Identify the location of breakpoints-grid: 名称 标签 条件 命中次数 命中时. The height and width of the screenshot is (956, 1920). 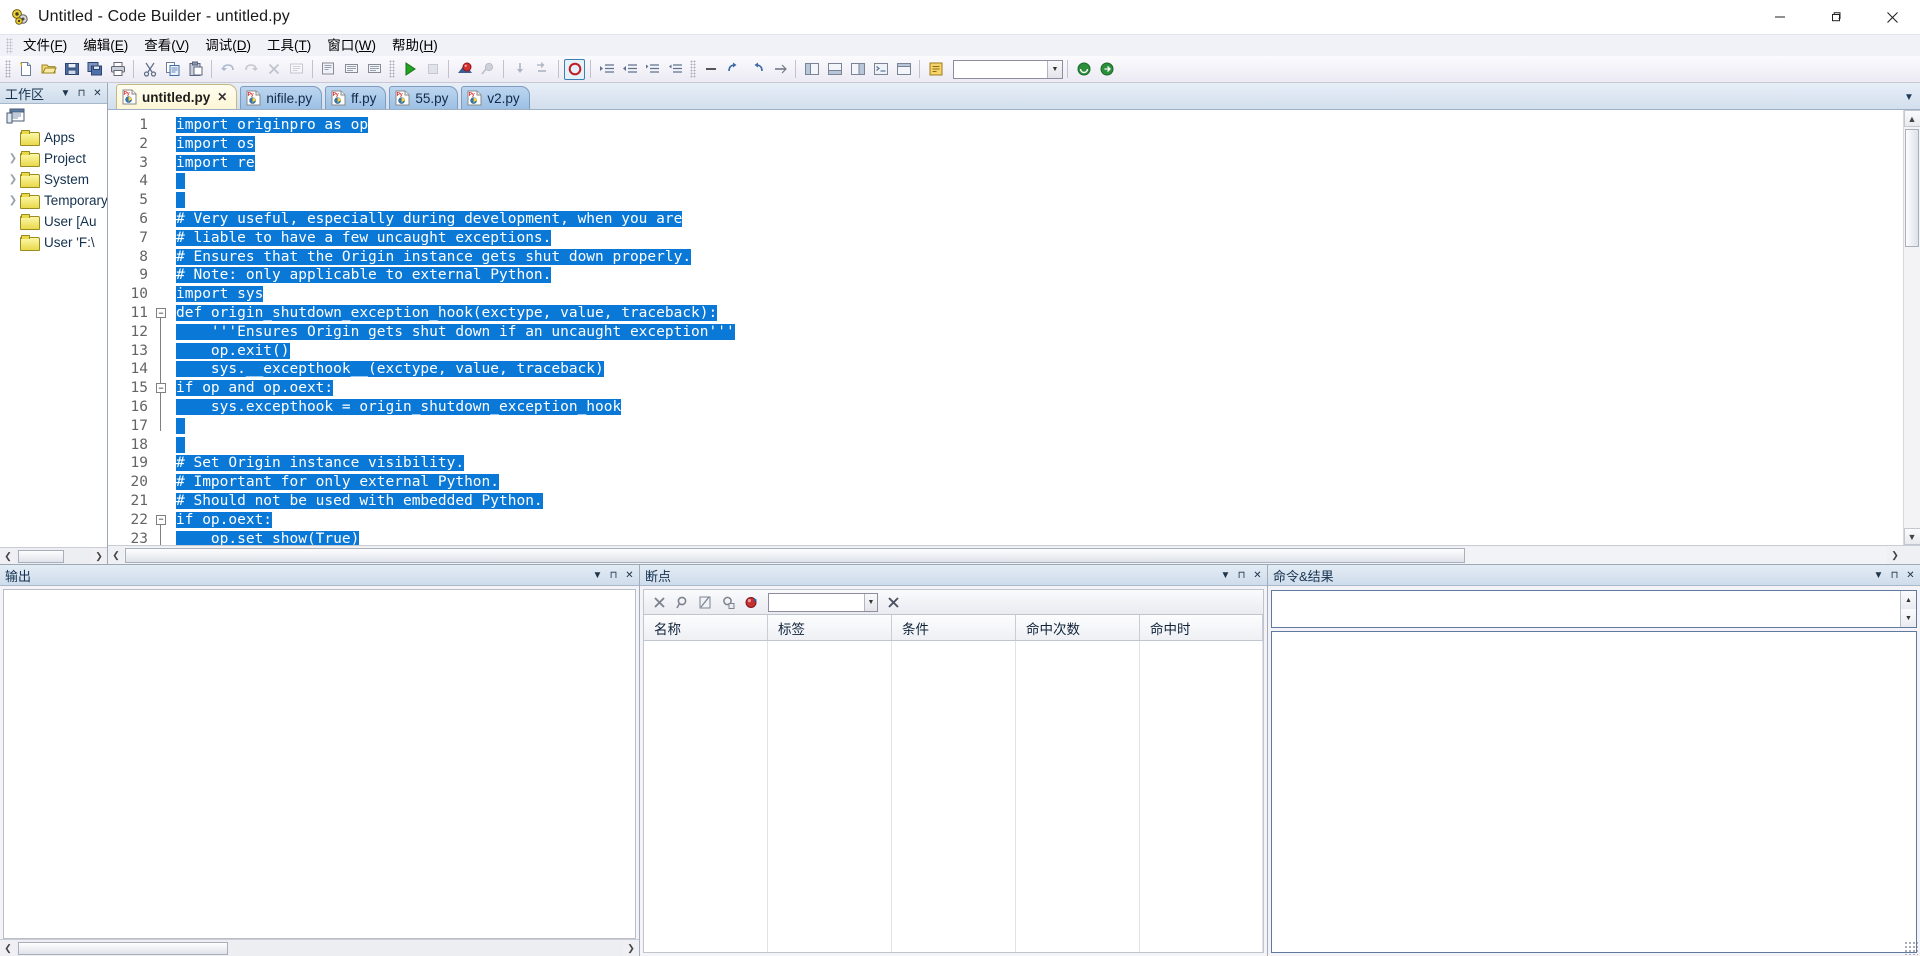
(953, 783).